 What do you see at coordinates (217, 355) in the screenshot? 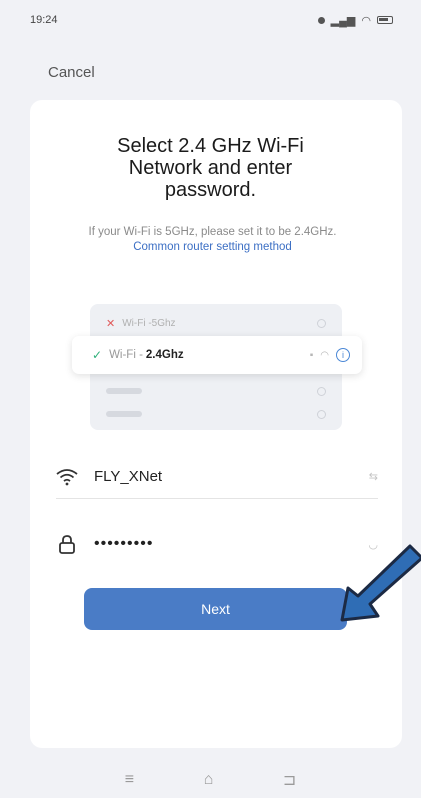
I see `illustration-row-2-4ghz: ✓ Wi-Fi - 2.4Ghz ▪ ◠ i` at bounding box center [217, 355].